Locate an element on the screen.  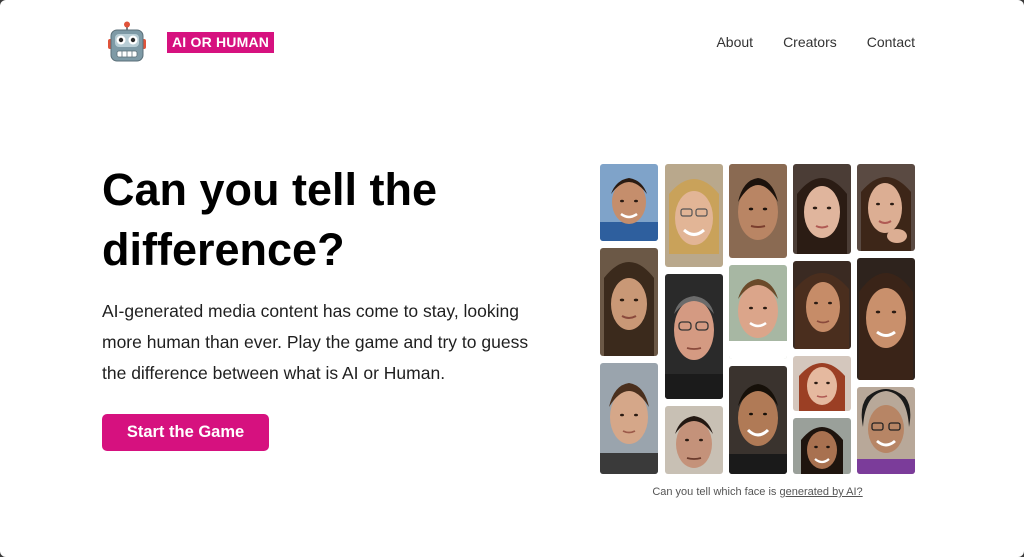
generated-by-ai-link: generated by AI? is located at coordinates (820, 492).